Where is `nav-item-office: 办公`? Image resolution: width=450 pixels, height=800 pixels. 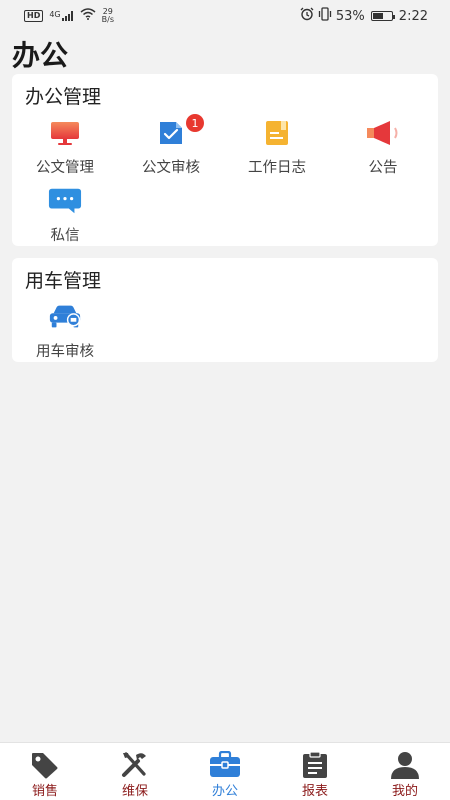 nav-item-office: 办公 is located at coordinates (225, 771).